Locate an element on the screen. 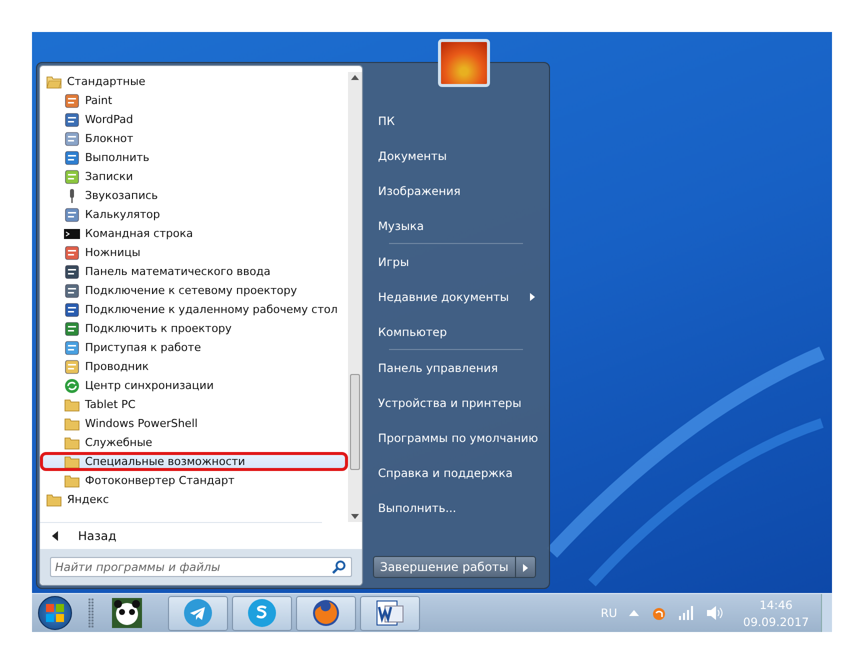 This screenshot has height=664, width=864. scroll-down-icon is located at coordinates (355, 516).